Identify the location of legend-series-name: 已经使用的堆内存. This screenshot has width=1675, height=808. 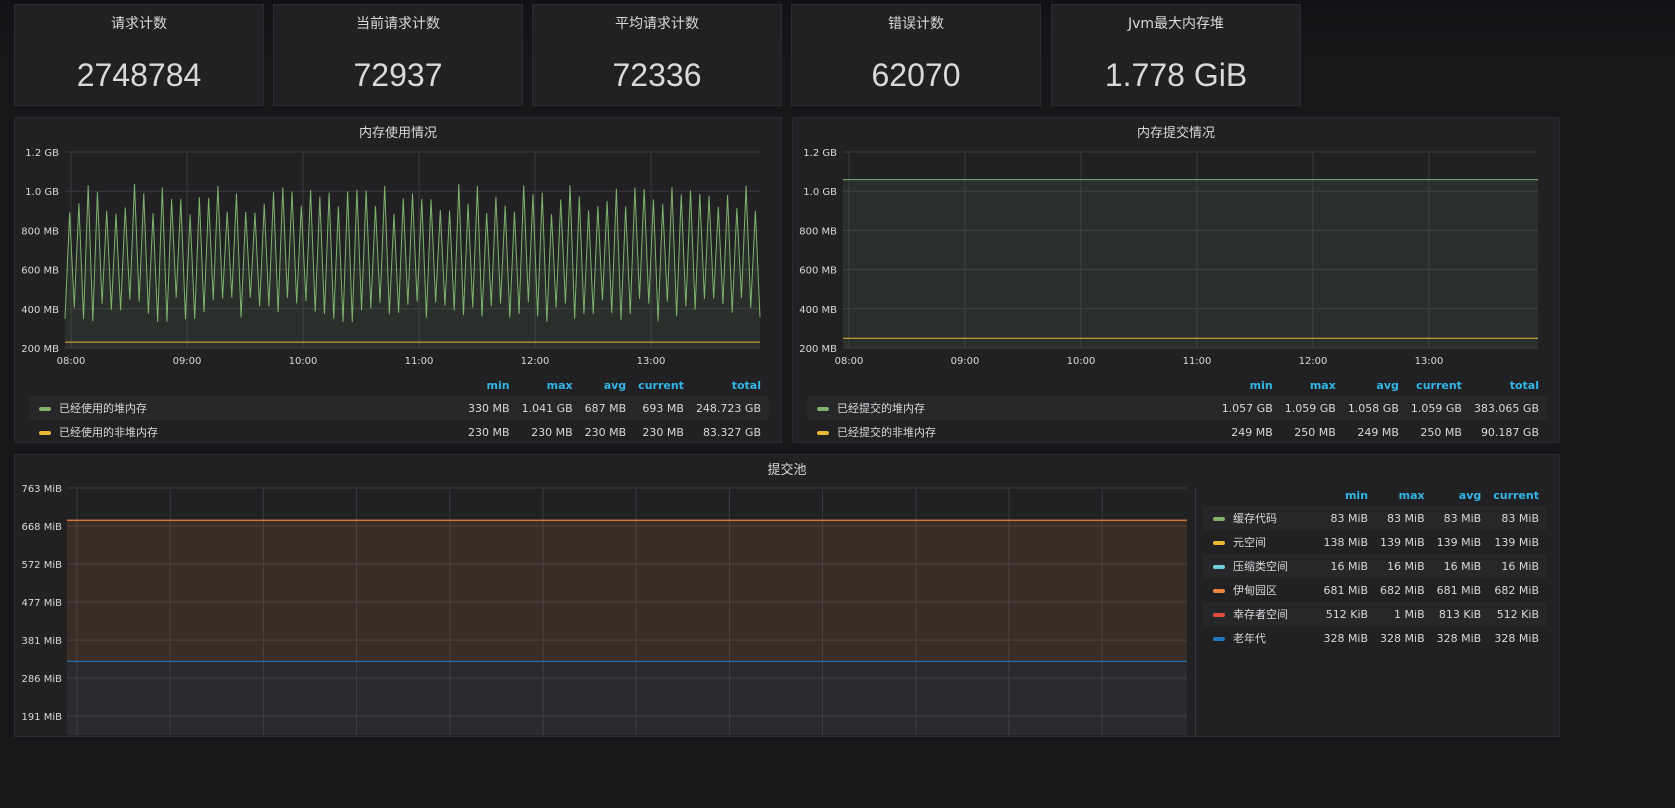
(103, 408).